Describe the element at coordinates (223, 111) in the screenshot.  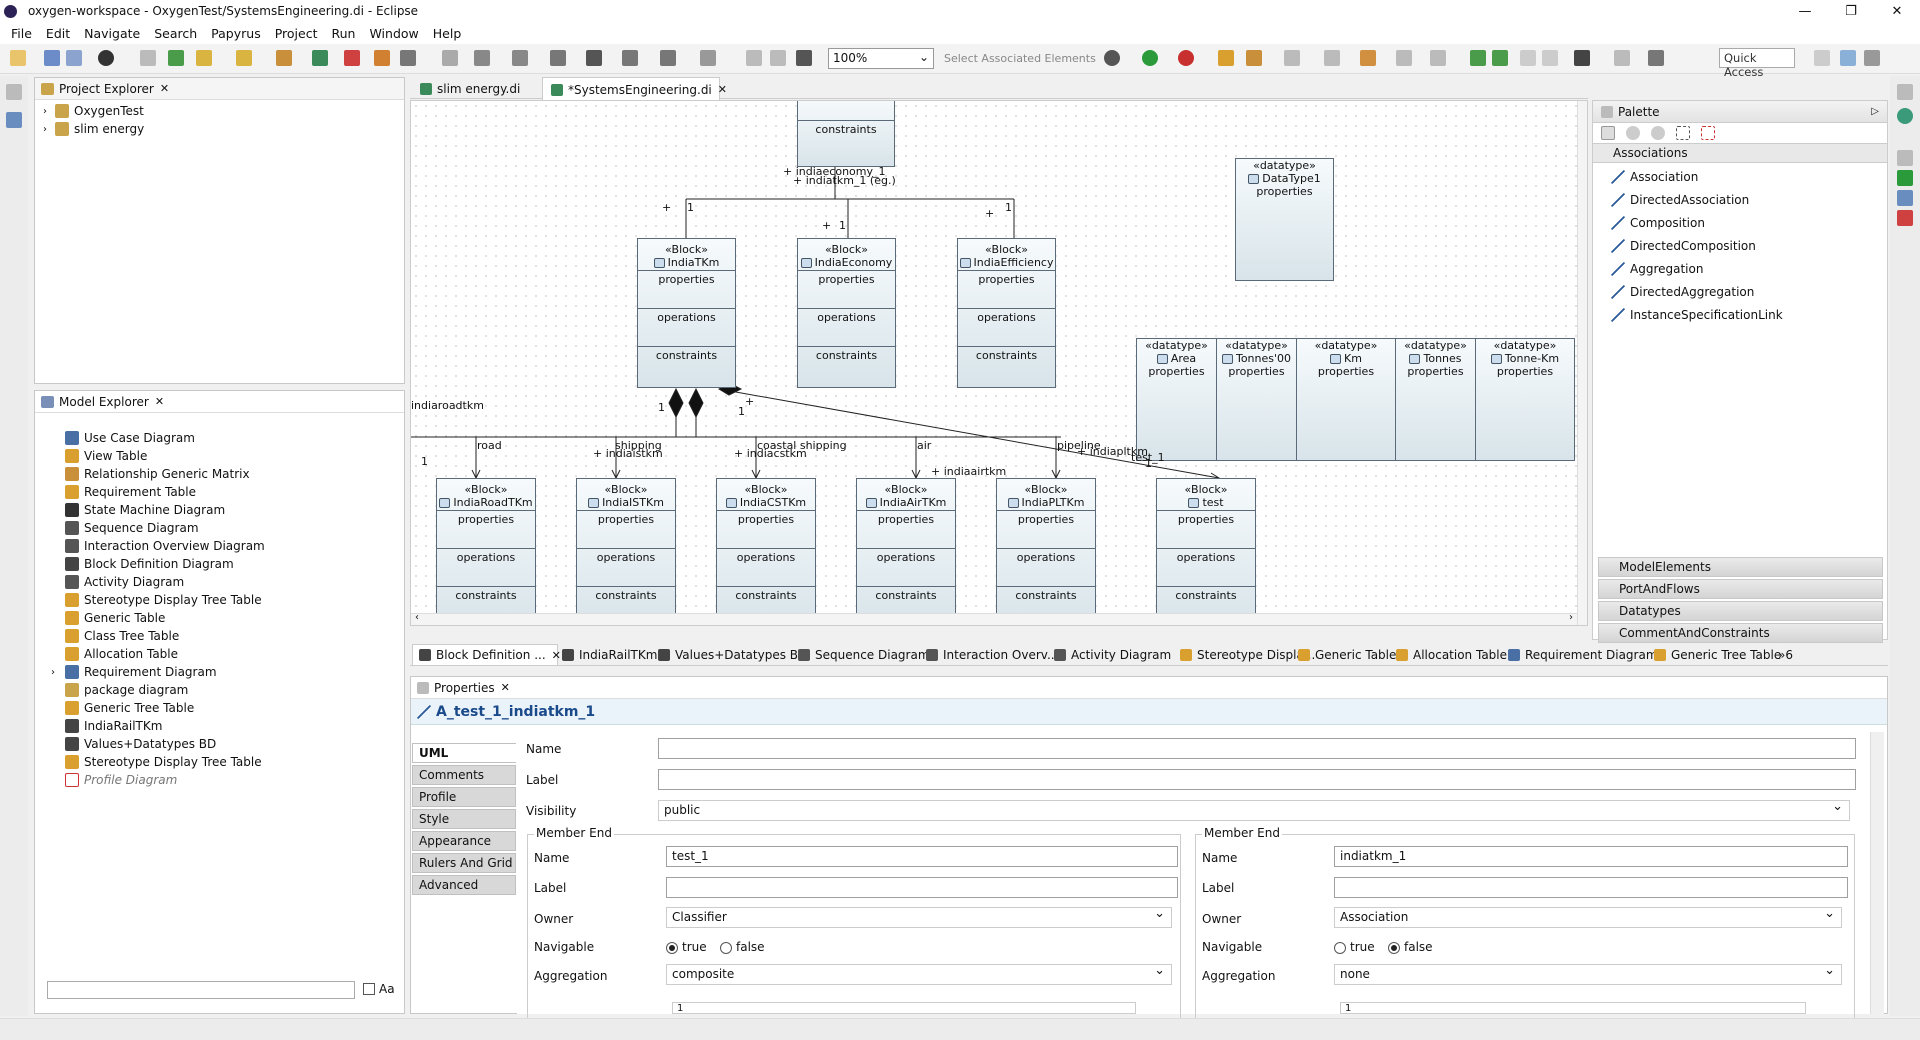
I see `tree-item-oxygentest: › OxygenTest` at that location.